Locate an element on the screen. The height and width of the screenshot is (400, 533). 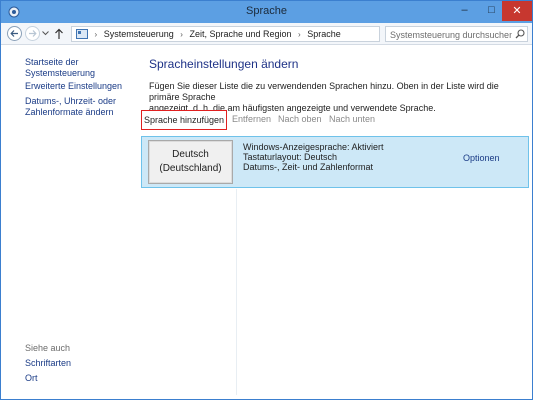
language-detail-line: Windows-Anzeigesprache: Aktiviert is located at coordinates (313, 147).